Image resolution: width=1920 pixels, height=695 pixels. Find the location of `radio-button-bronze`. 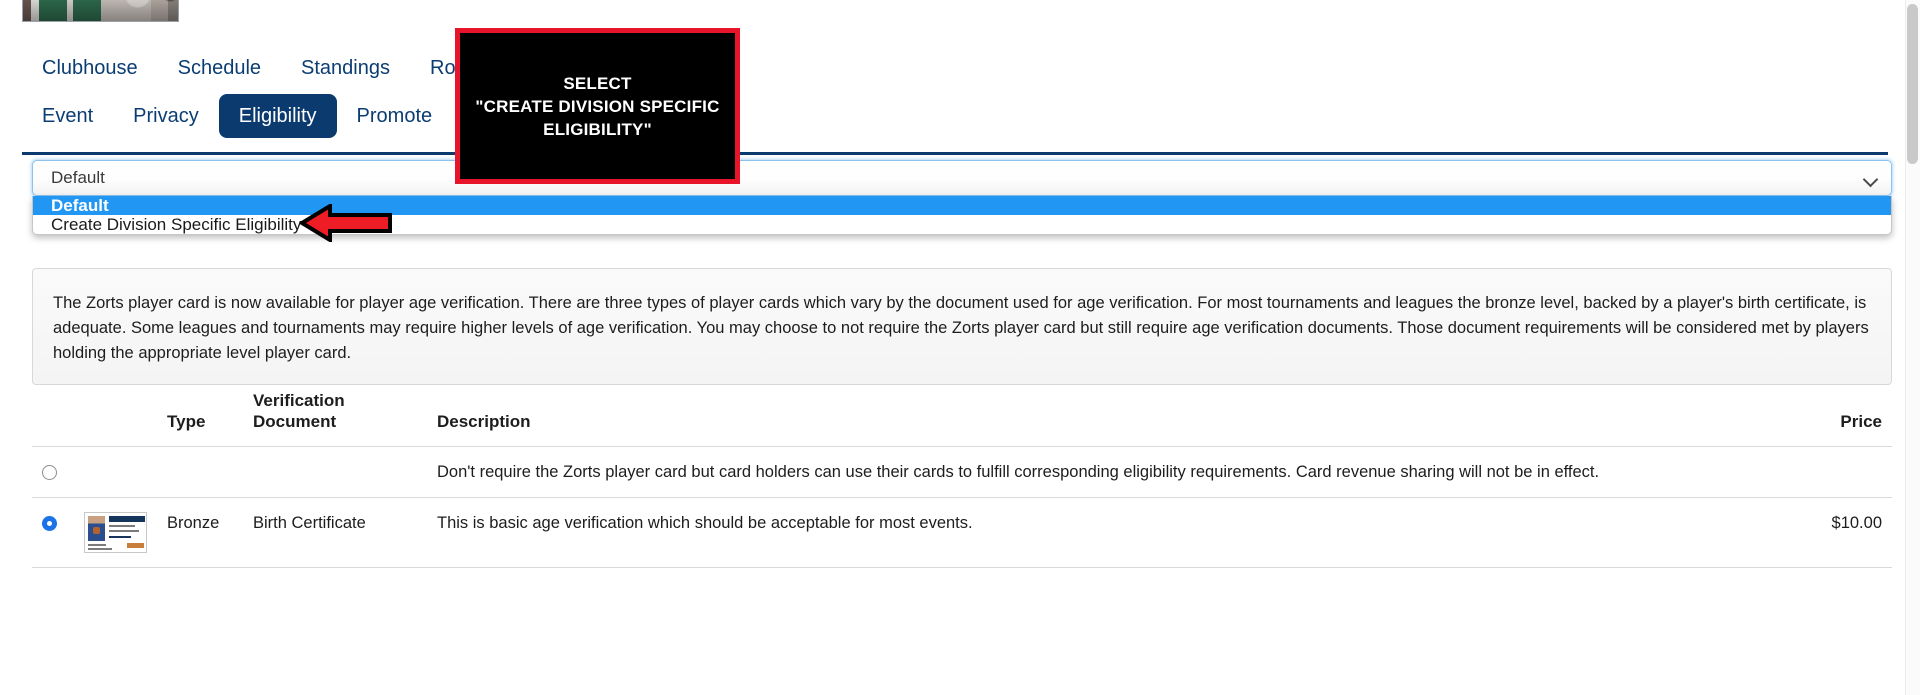

radio-button-bronze is located at coordinates (49, 523).